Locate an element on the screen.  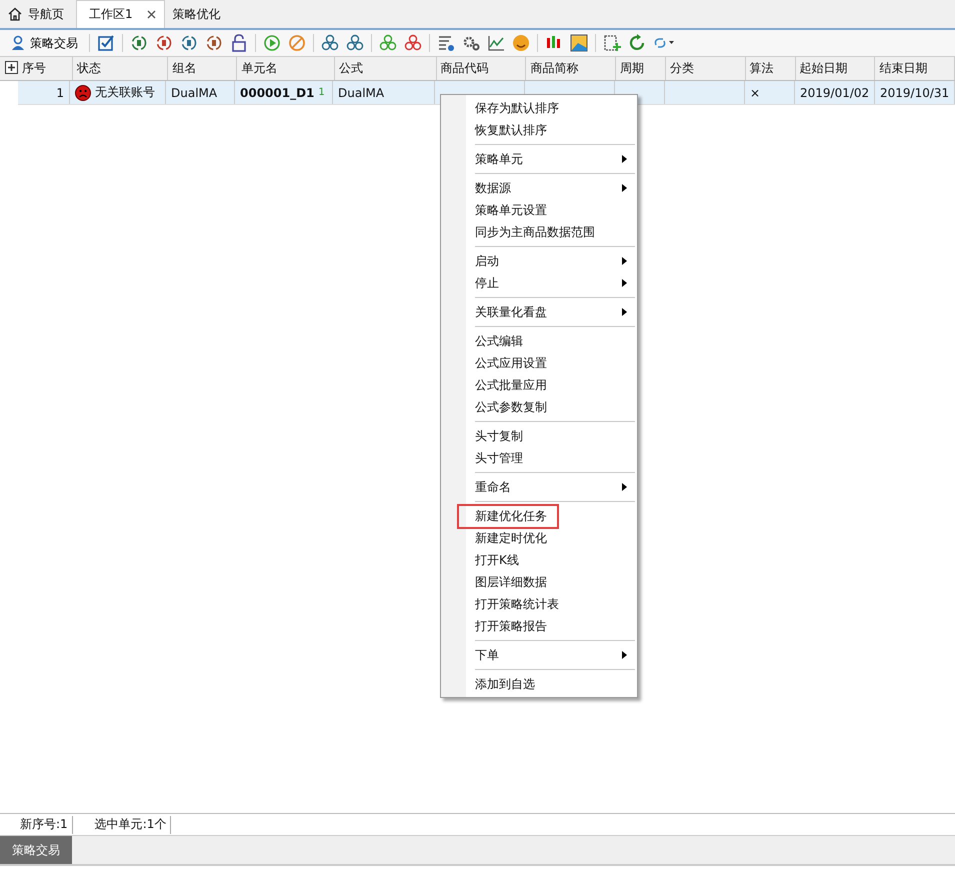
menu-label: 打开策略报告 is located at coordinates (511, 626).